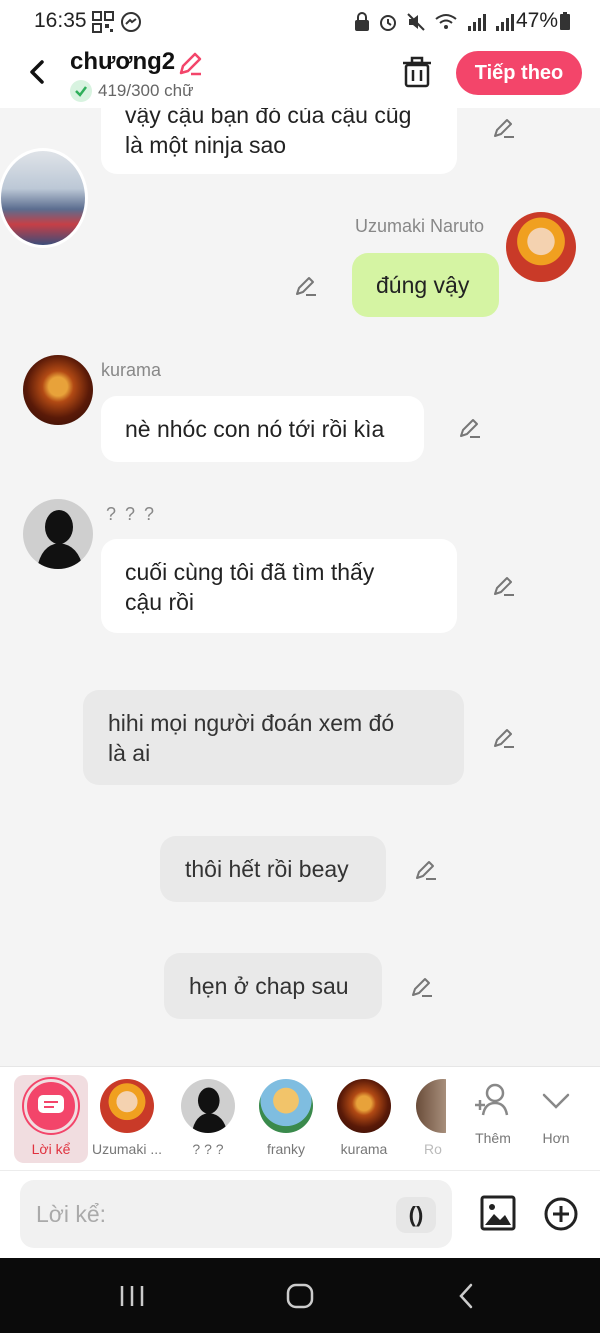 Image resolution: width=600 pixels, height=1333 pixels. Describe the element at coordinates (446, 21) in the screenshot. I see `wifi-icon` at that location.